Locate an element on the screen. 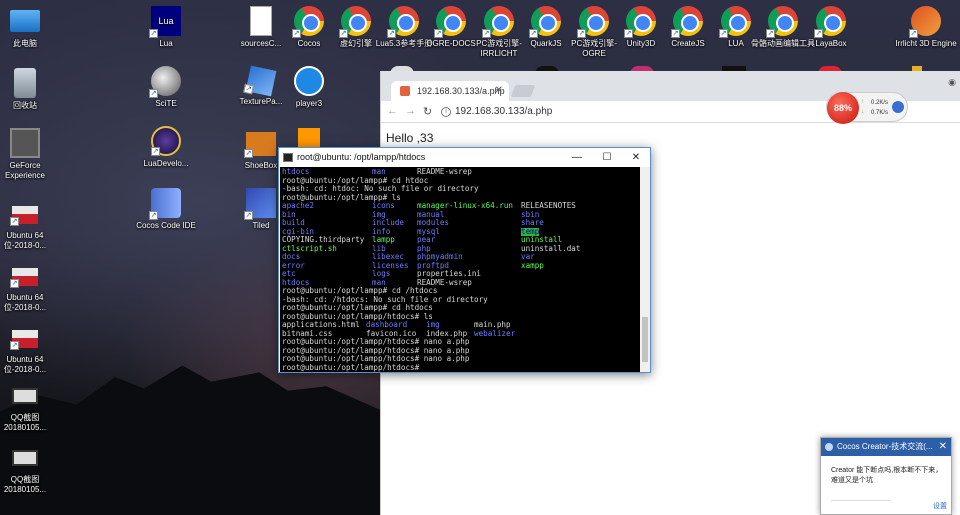 The image size is (960, 515). terminal-line: root@ubuntu:/opt/lampp/htdocs# is located at coordinates (460, 367).